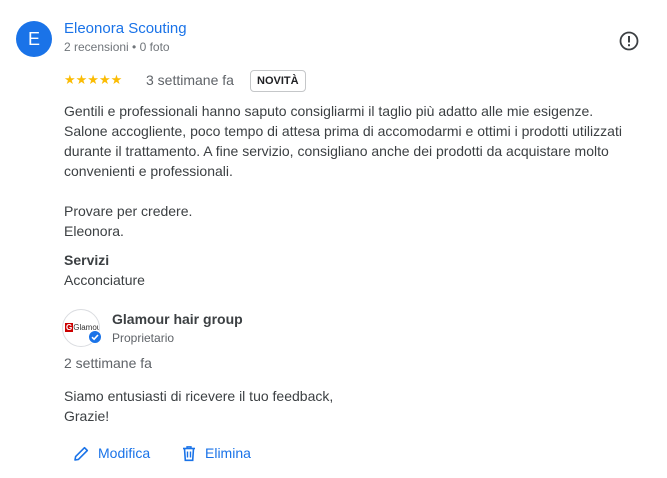 The width and height of the screenshot is (667, 478). What do you see at coordinates (143, 338) in the screenshot?
I see `owner-role: Proprietario` at bounding box center [143, 338].